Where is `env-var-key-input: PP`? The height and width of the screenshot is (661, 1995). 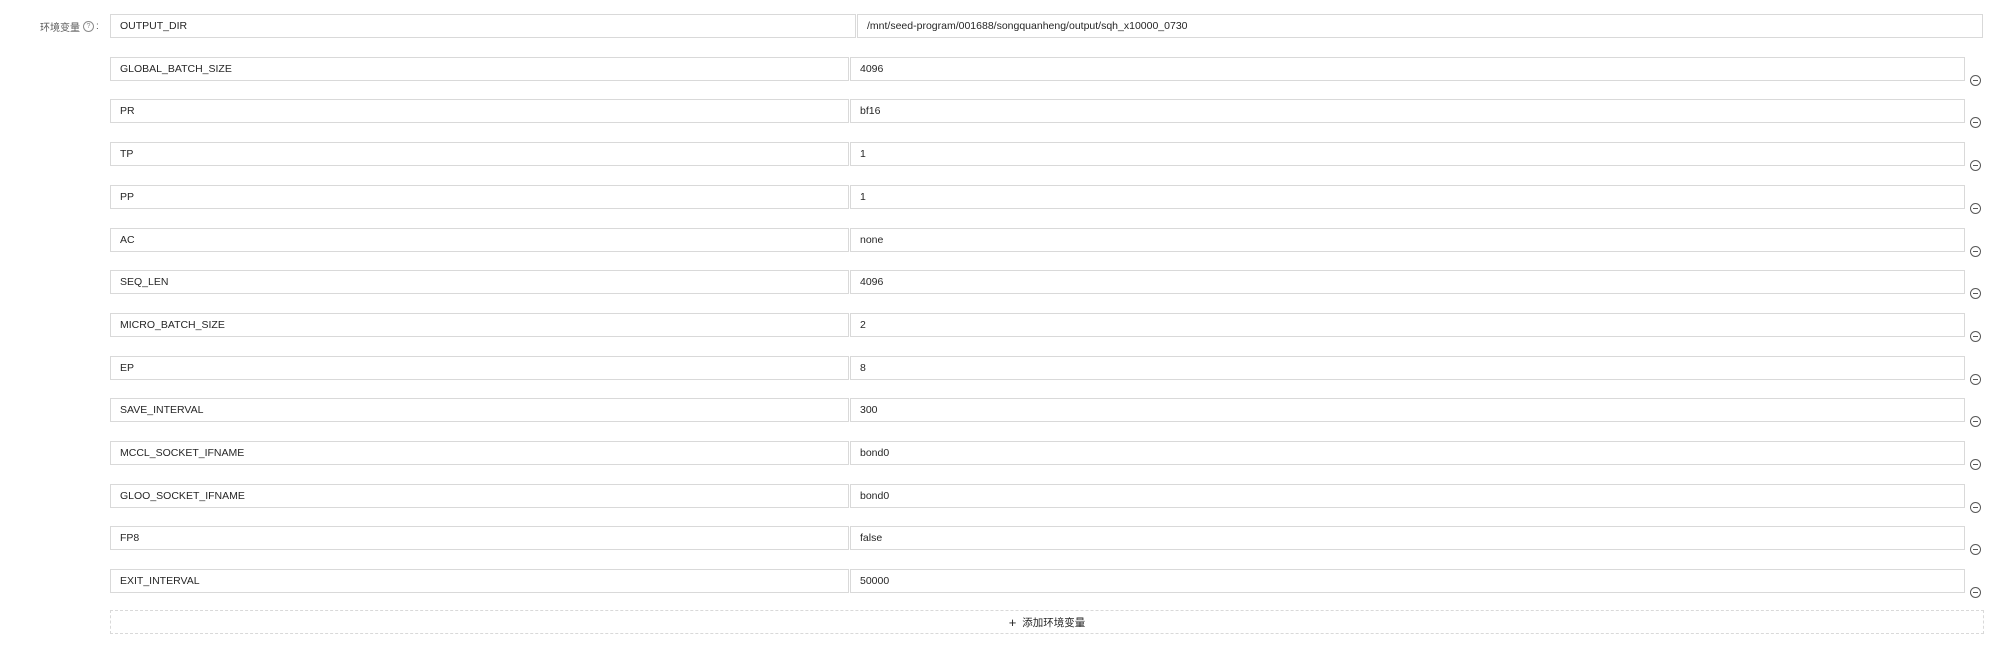 env-var-key-input: PP is located at coordinates (479, 196).